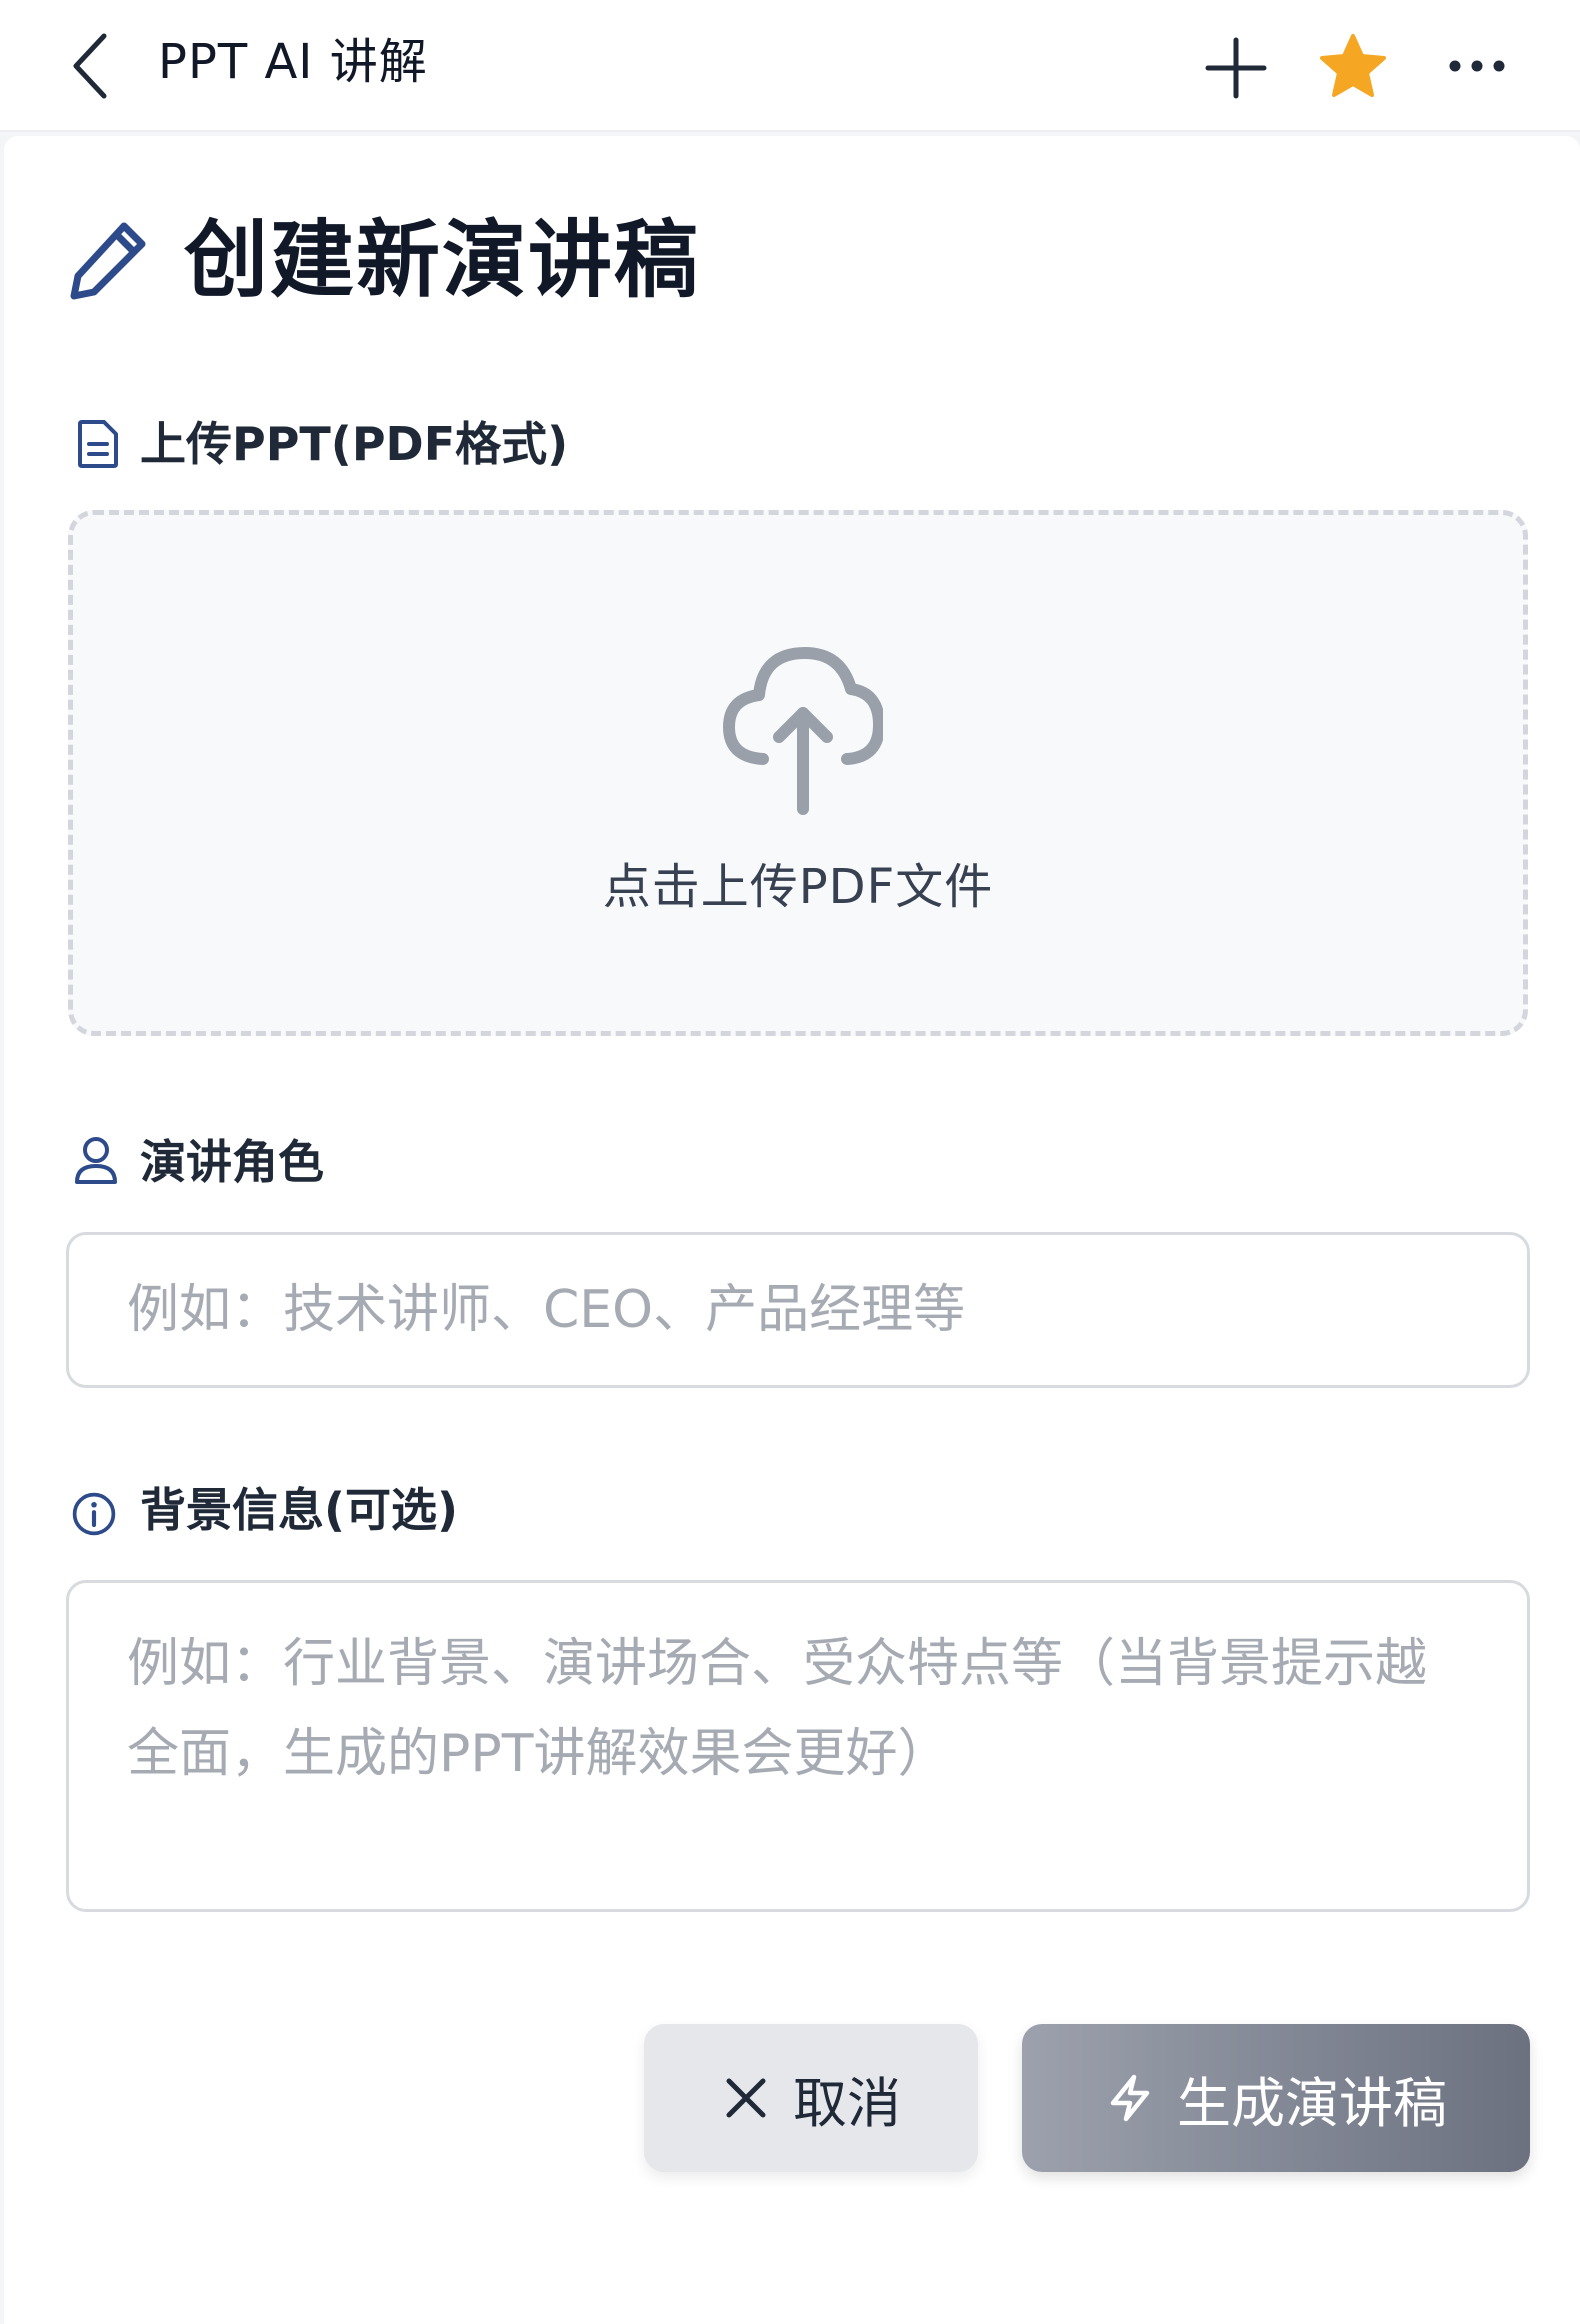 This screenshot has height=2324, width=1580. I want to click on chevron-left-icon, so click(90, 66).